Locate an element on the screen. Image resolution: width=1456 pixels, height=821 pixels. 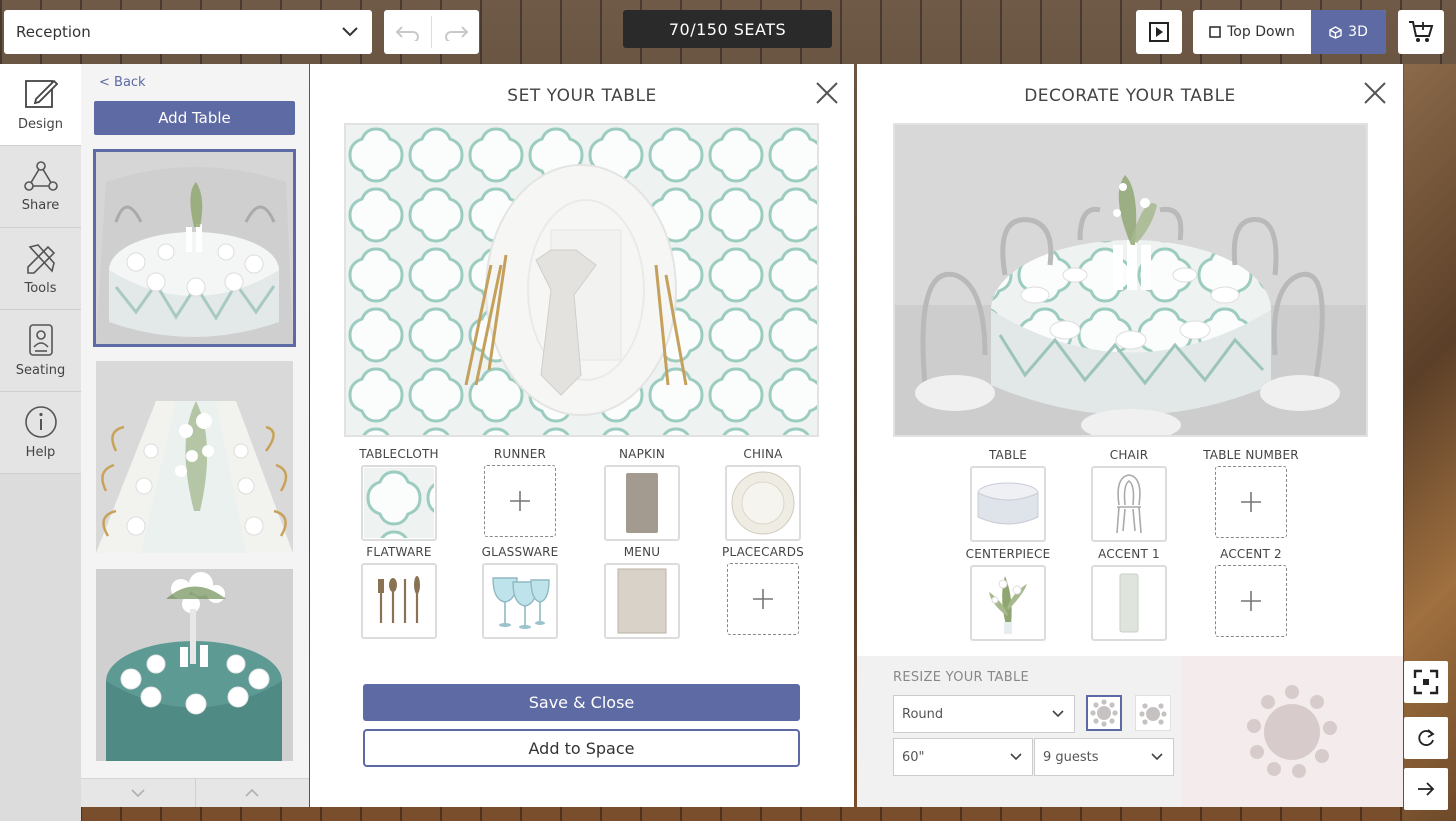
top-down-view-button: Top Down is located at coordinates (1252, 32).